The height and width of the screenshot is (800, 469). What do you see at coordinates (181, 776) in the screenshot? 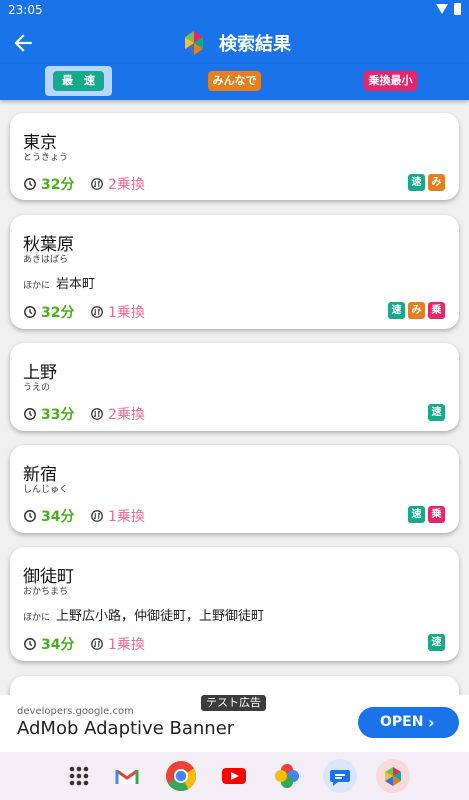
I see `chrome-icon` at bounding box center [181, 776].